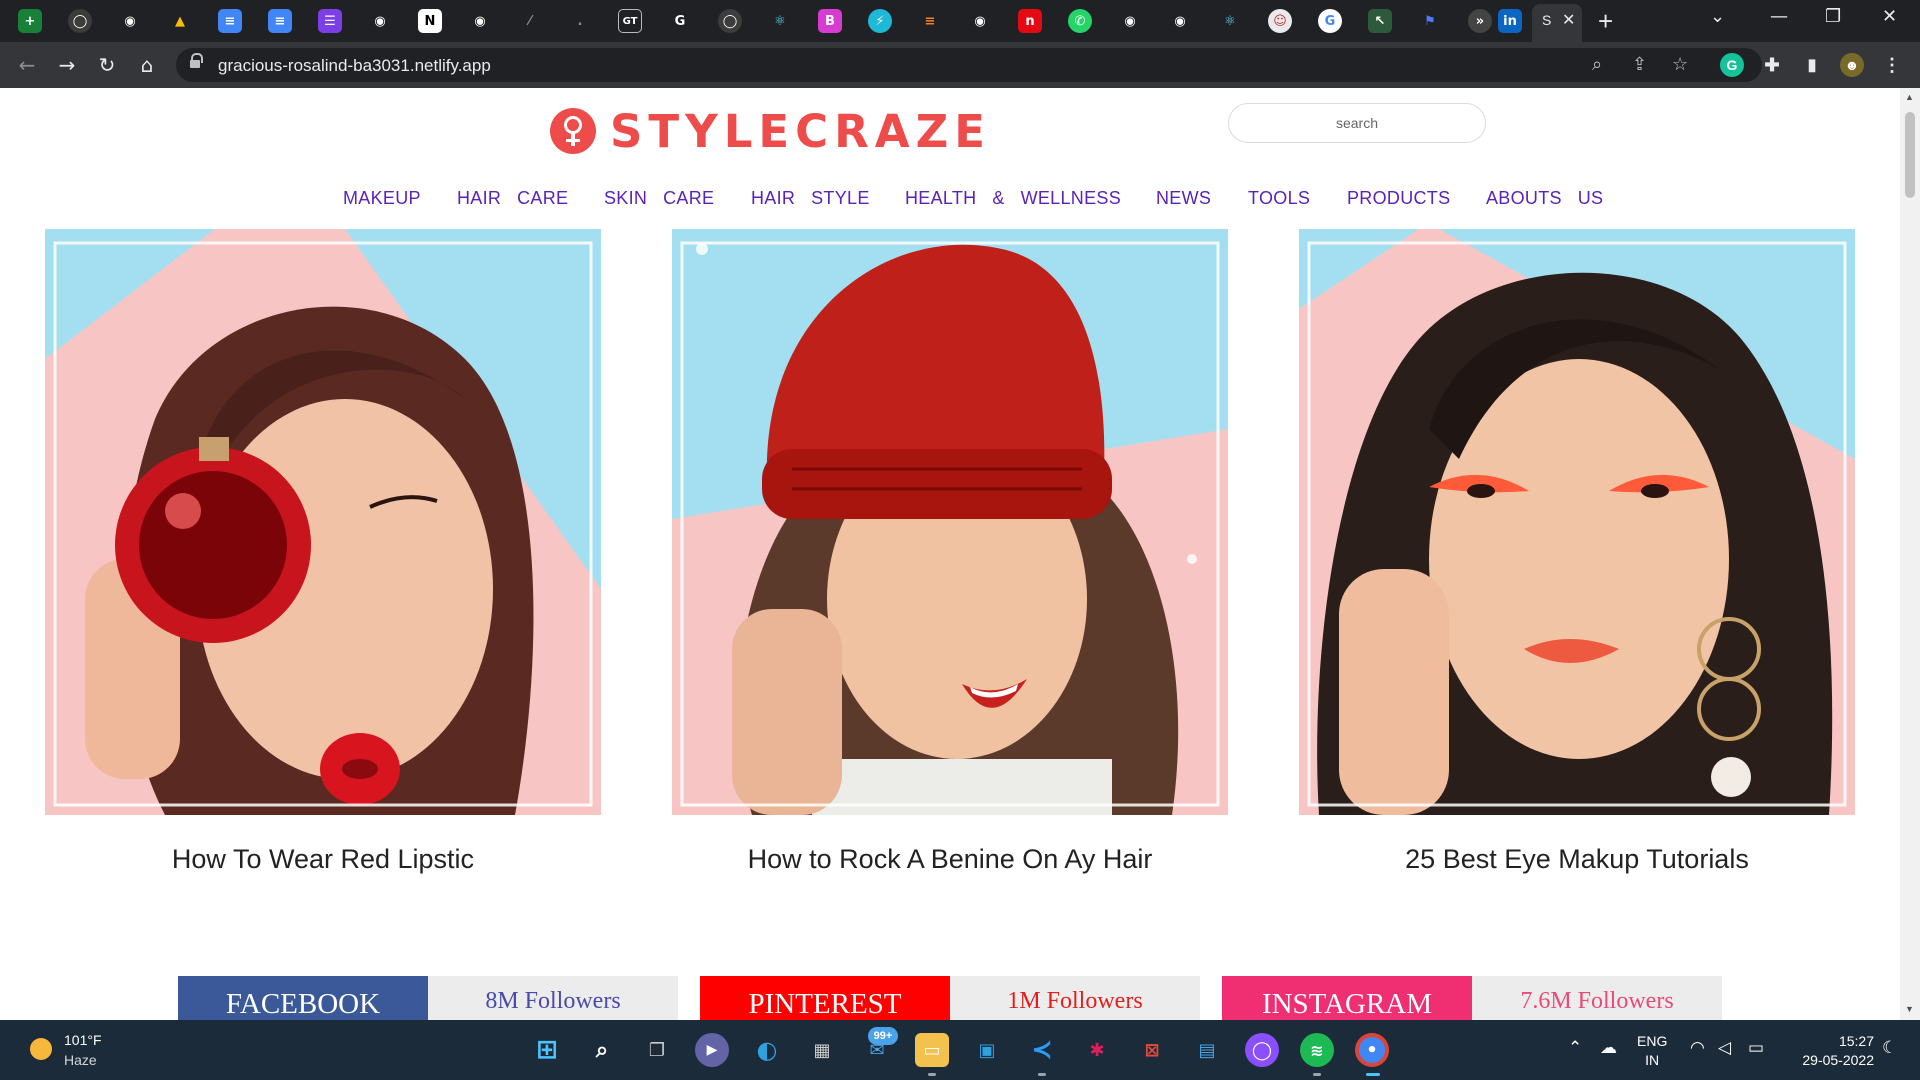  Describe the element at coordinates (1680, 64) in the screenshot. I see `bookmark-star-icon: ☆` at that location.